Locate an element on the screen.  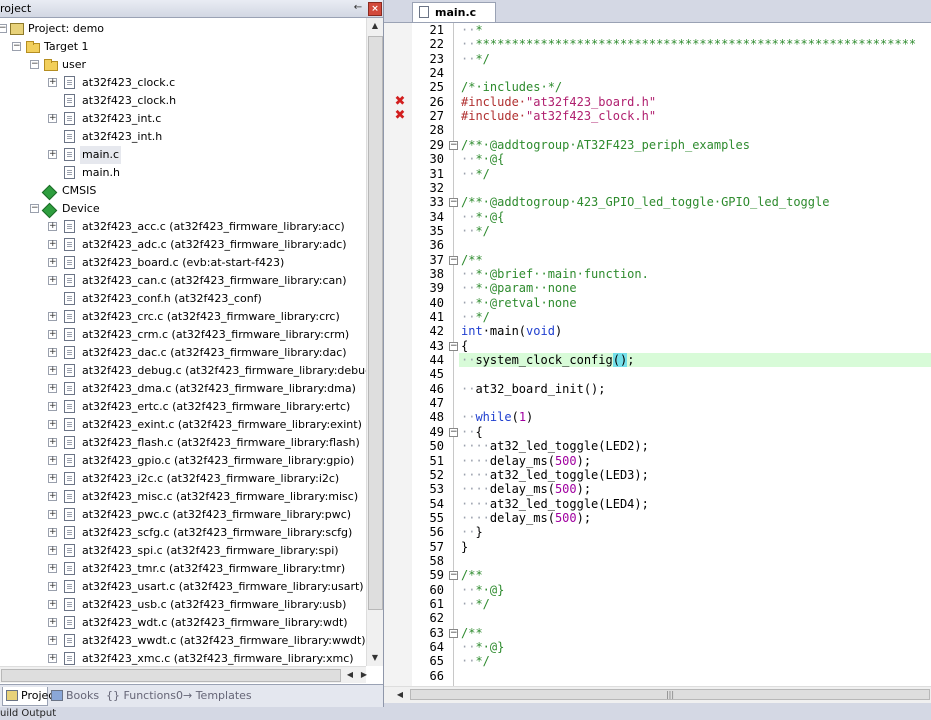
scroll-left-icon: ◀ is located at coordinates (400, 695).